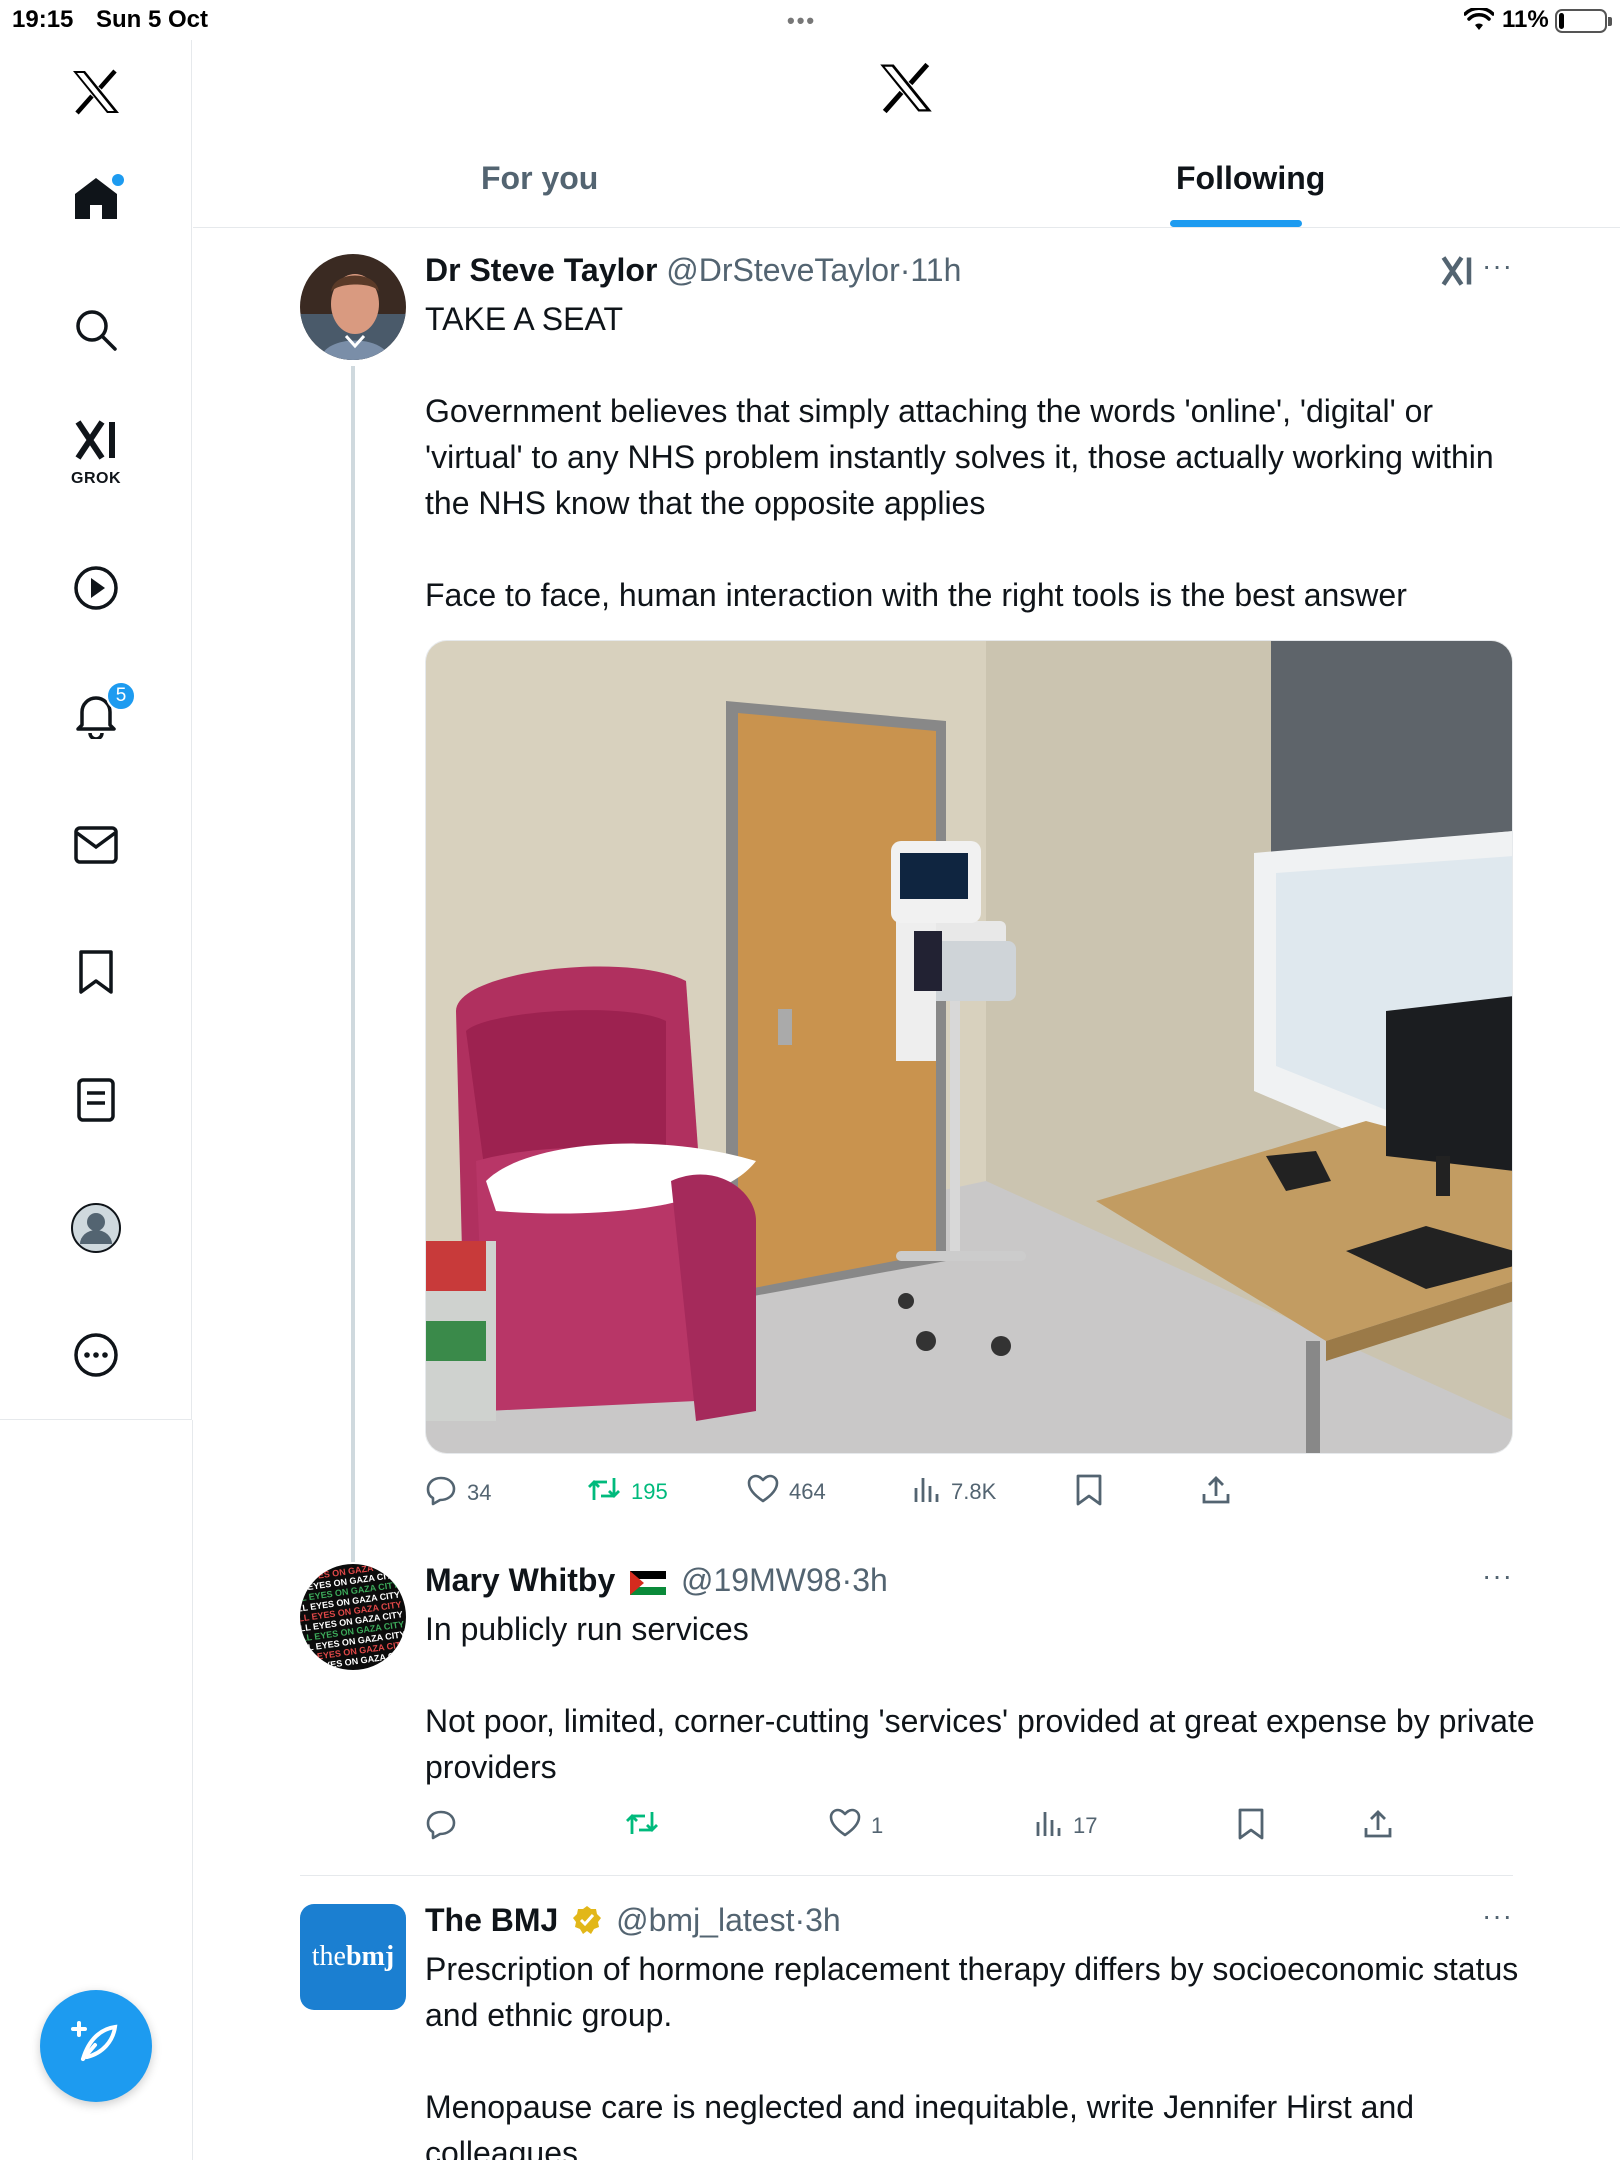  I want to click on profile-avatar-icon, so click(96, 1228).